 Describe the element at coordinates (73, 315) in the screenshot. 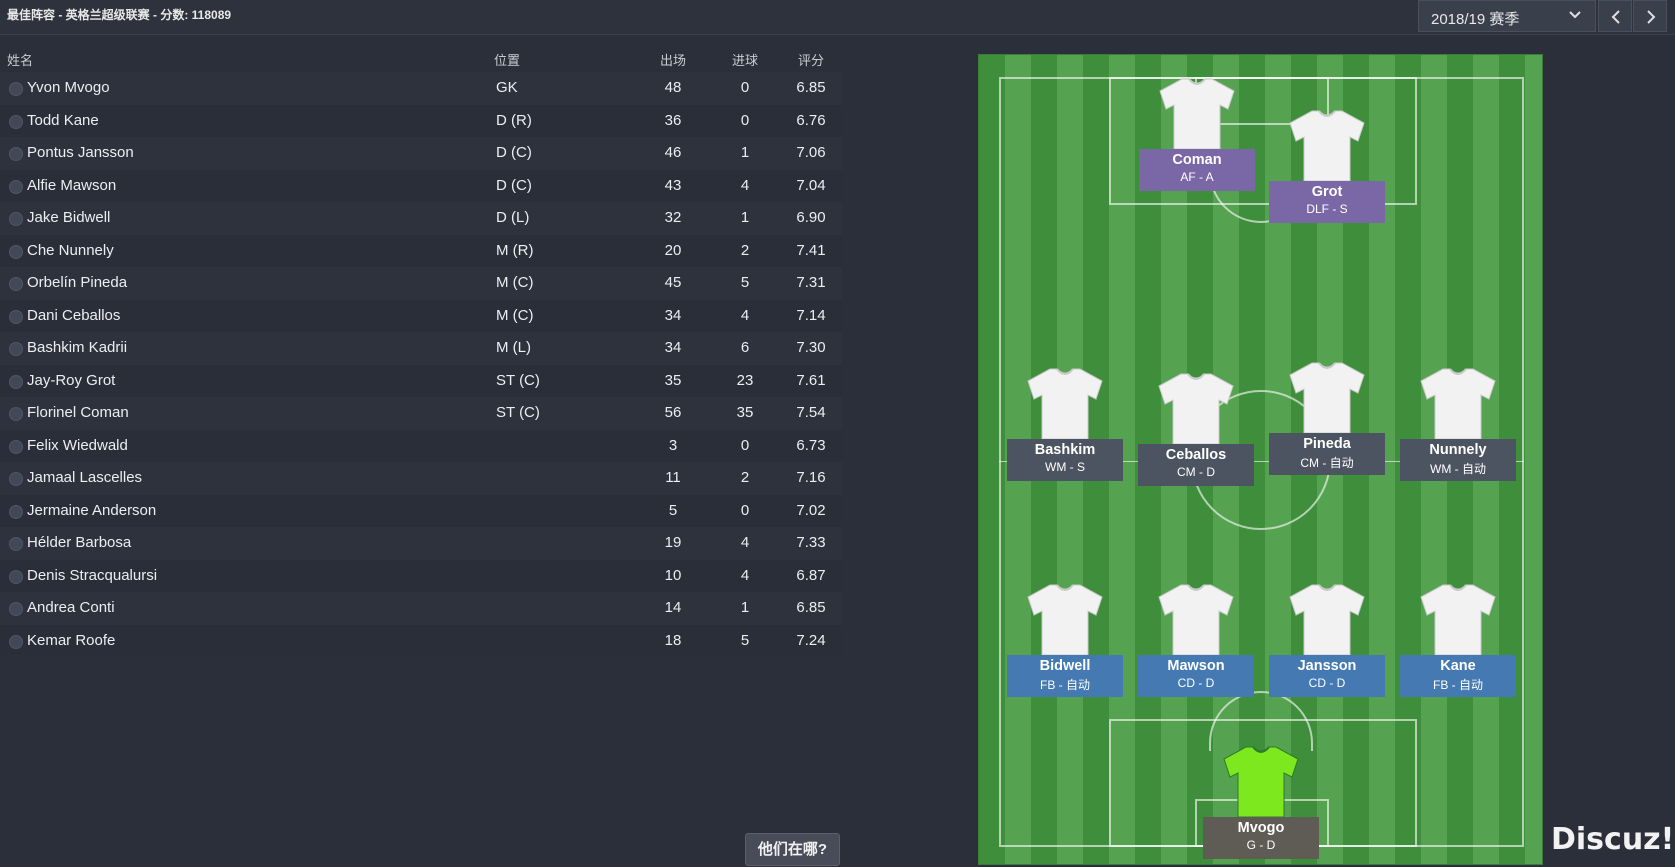

I see `player-name: Dani Ceballos` at that location.